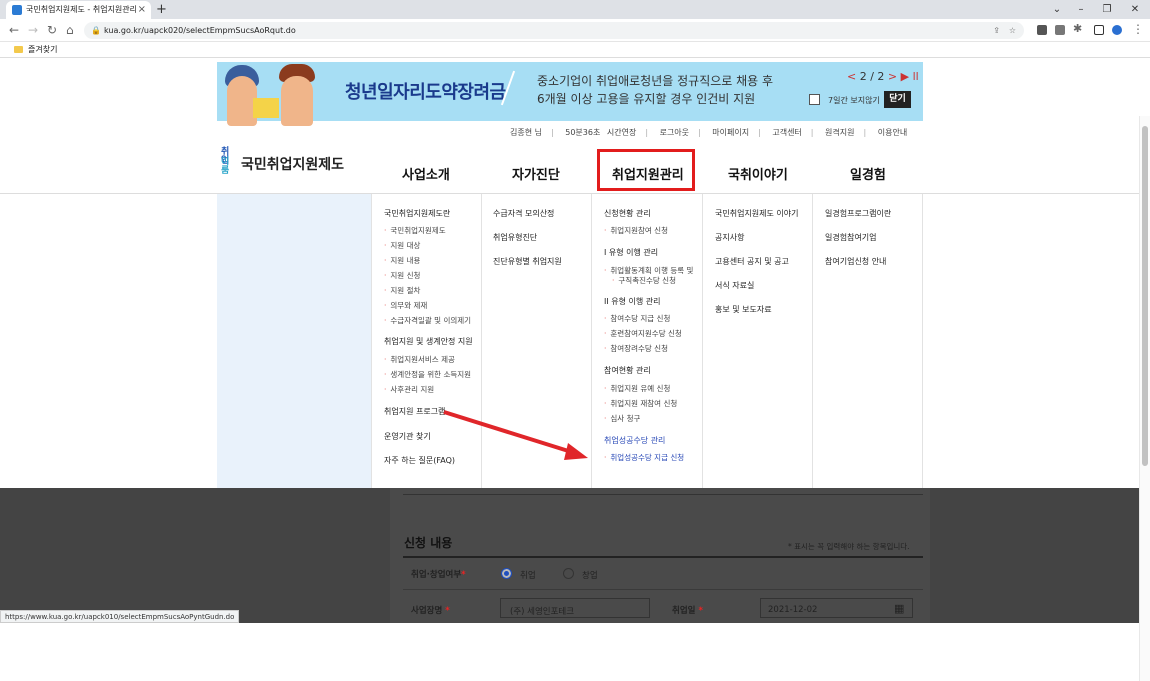 The width and height of the screenshot is (1150, 681). I want to click on extensions-puzzle-icon: ✱, so click(1077, 29).